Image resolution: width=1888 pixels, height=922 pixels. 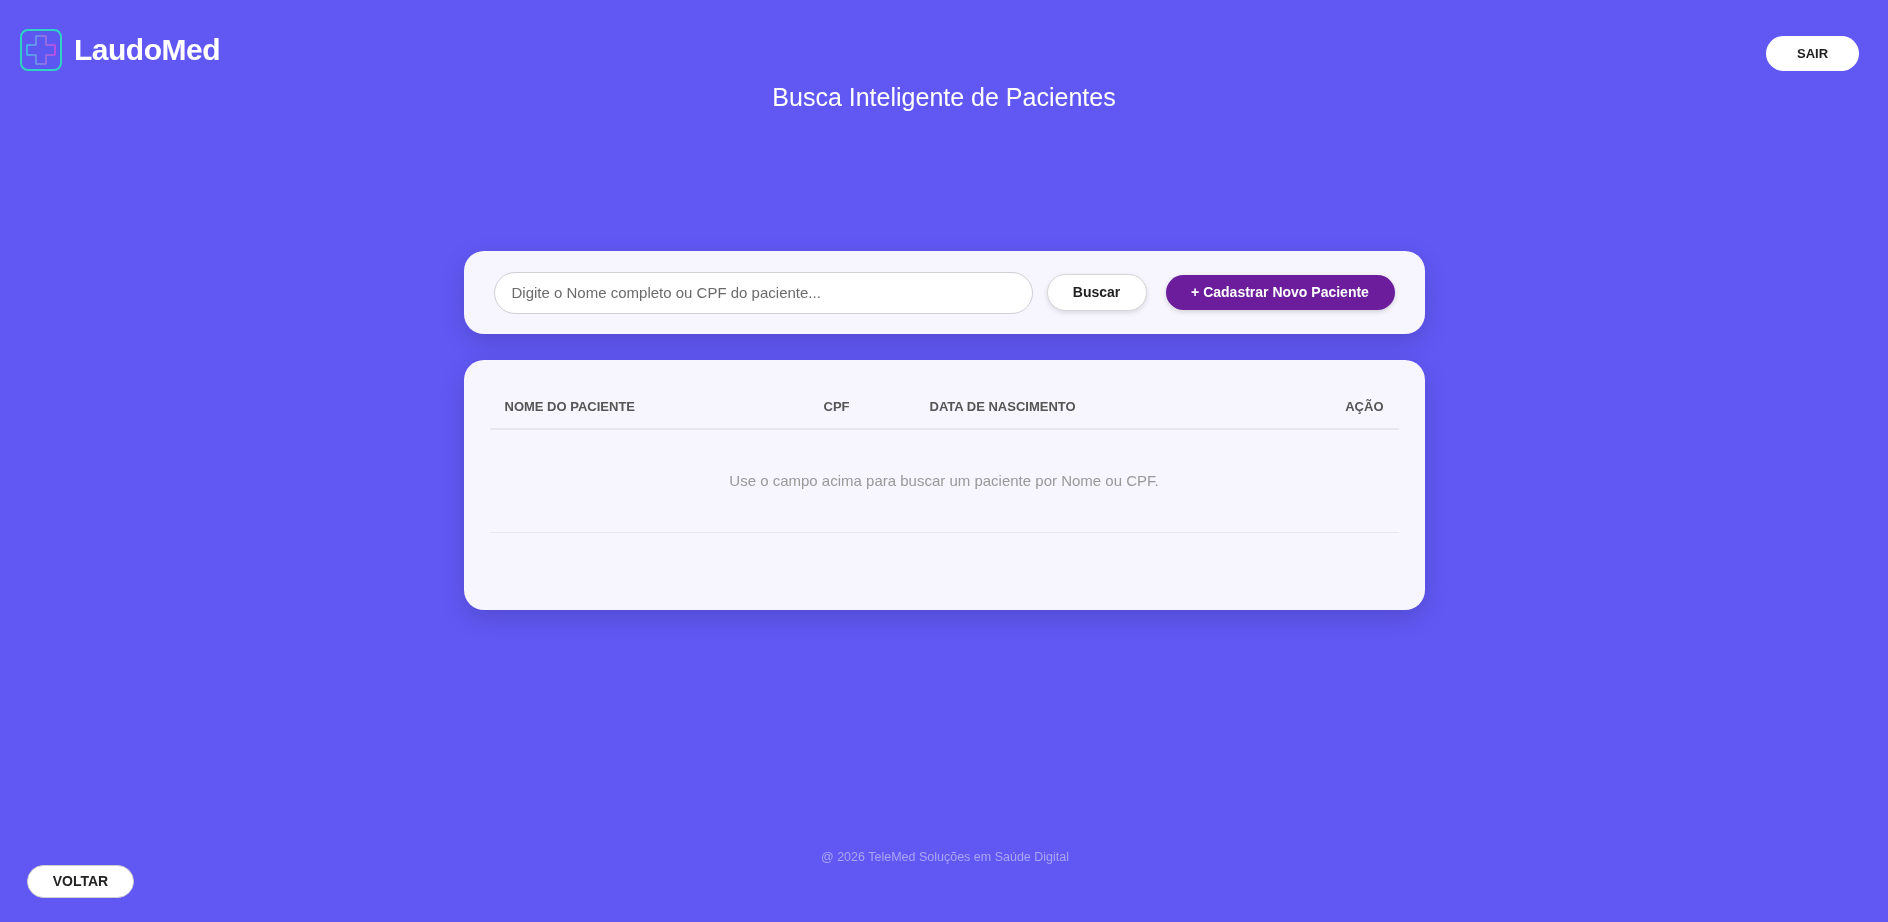 What do you see at coordinates (945, 857) in the screenshot?
I see `copyright-text: @ 2026 TeleMed Soluções em Saúde Digital` at bounding box center [945, 857].